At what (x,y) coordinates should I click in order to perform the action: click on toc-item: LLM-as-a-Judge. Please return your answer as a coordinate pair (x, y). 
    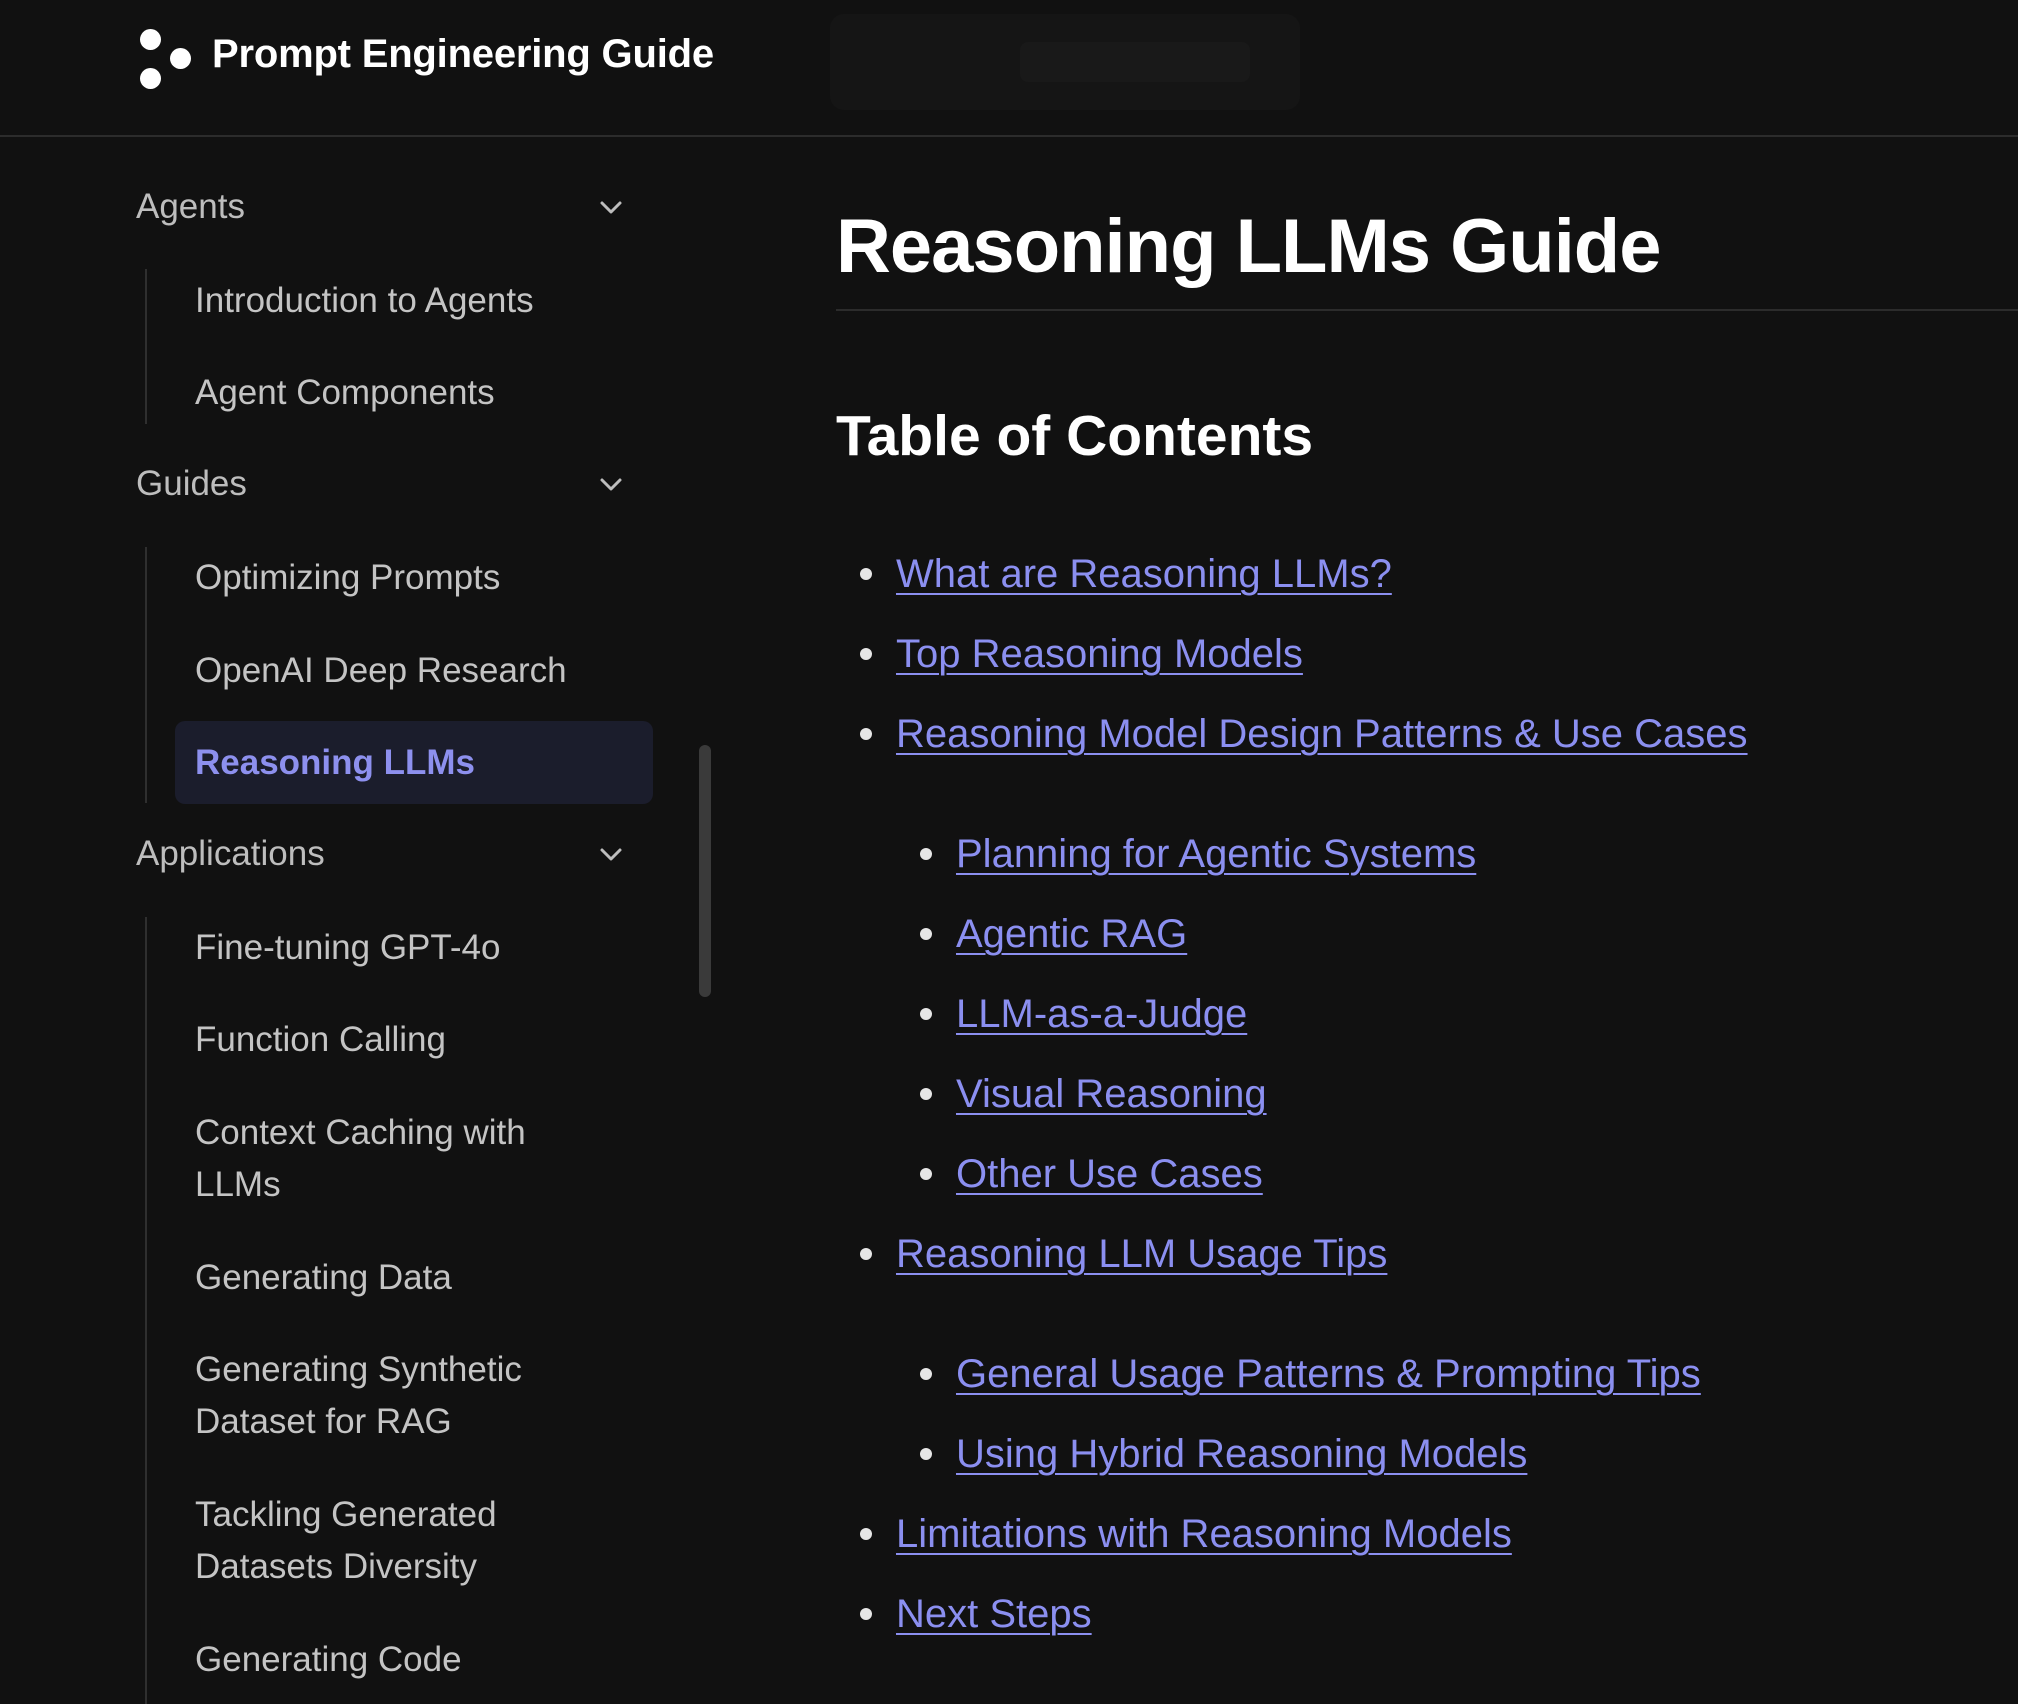
    Looking at the image, I should click on (1083, 1014).